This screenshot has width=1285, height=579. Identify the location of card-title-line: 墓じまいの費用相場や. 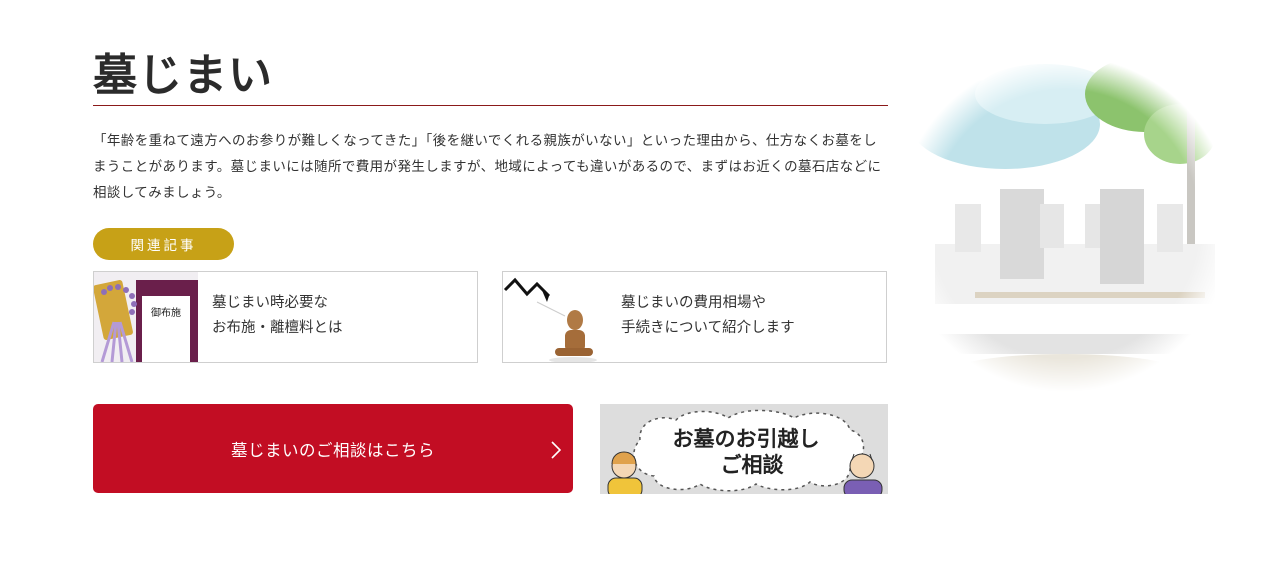
(693, 303).